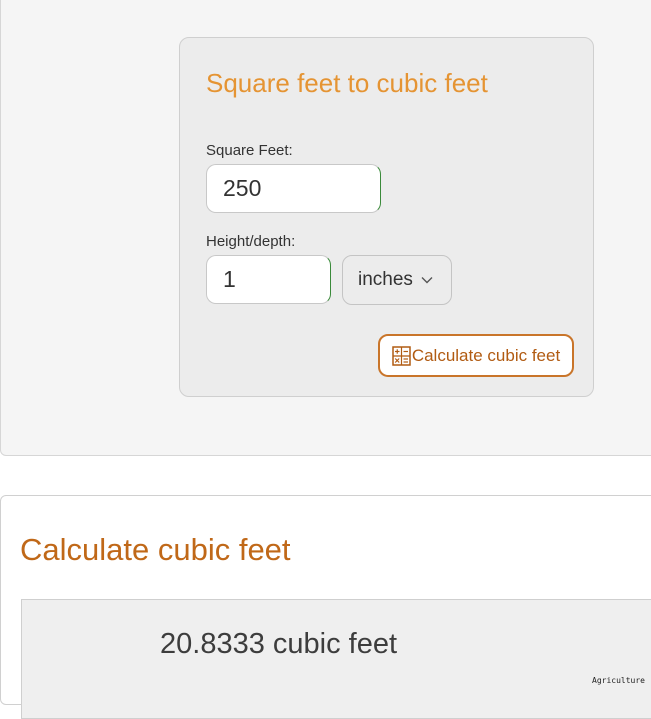  I want to click on square-feet-input, so click(293, 188).